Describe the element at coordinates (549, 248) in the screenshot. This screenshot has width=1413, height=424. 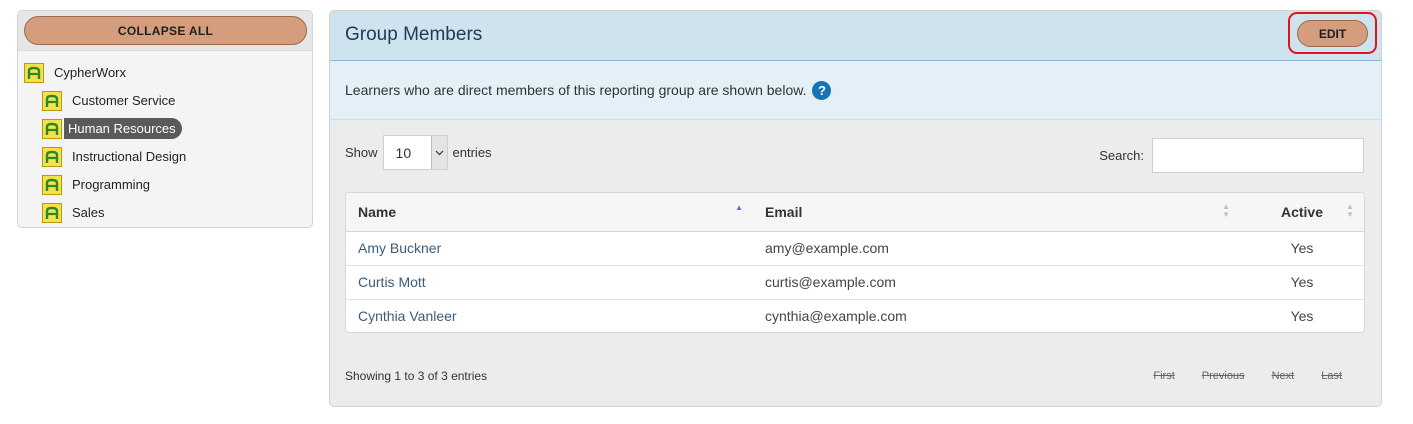
I see `member-name-link: Amy Buckner` at that location.